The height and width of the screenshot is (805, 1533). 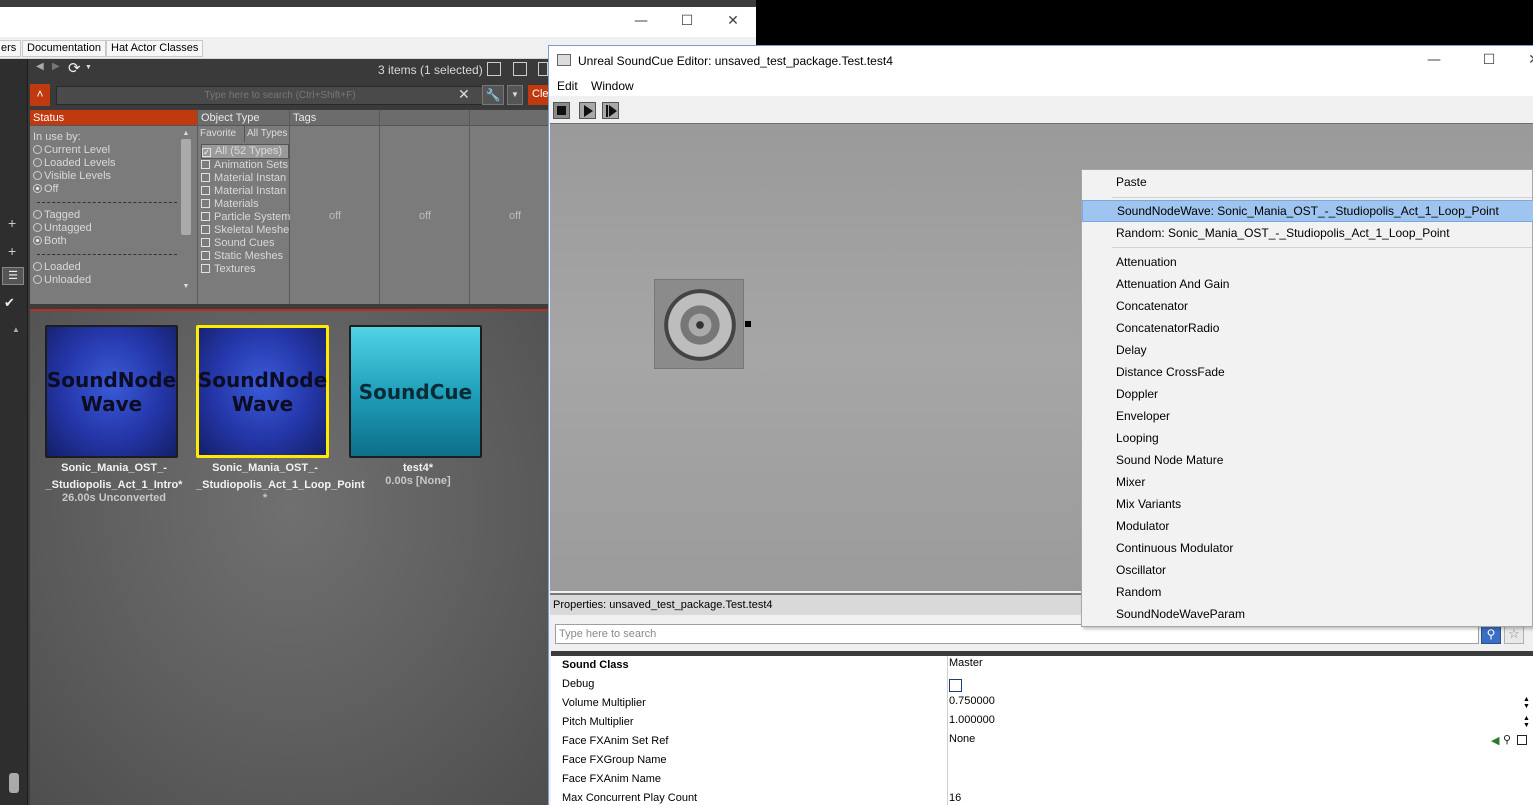 What do you see at coordinates (1017, 634) in the screenshot?
I see `properties-search-input: Type here to search` at bounding box center [1017, 634].